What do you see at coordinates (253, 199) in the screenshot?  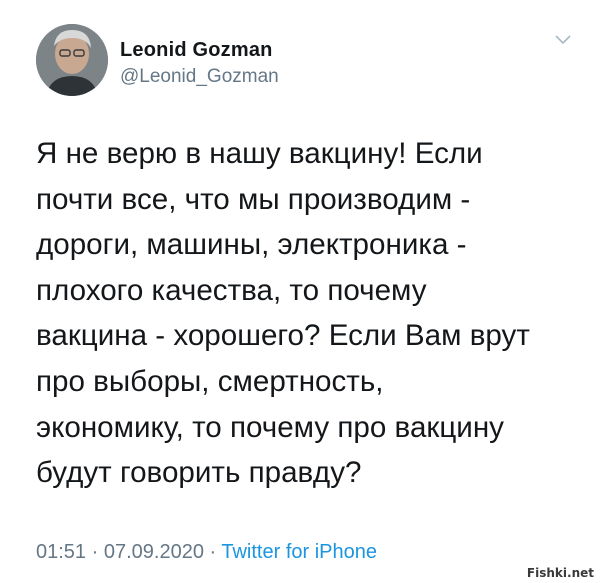 I see `tweet-line: почти все, что мы производим -` at bounding box center [253, 199].